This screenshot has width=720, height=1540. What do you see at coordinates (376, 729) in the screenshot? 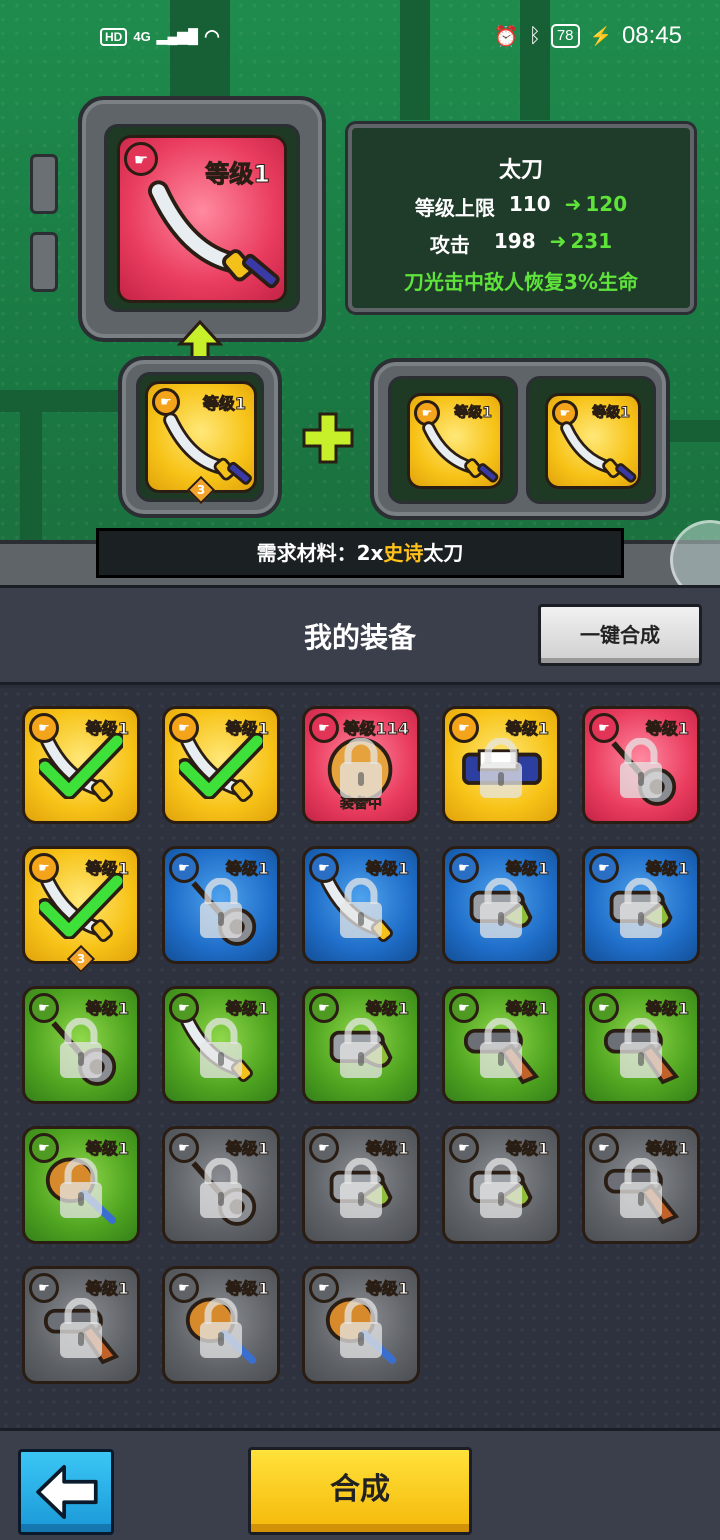
I see `item-level: 等级114` at bounding box center [376, 729].